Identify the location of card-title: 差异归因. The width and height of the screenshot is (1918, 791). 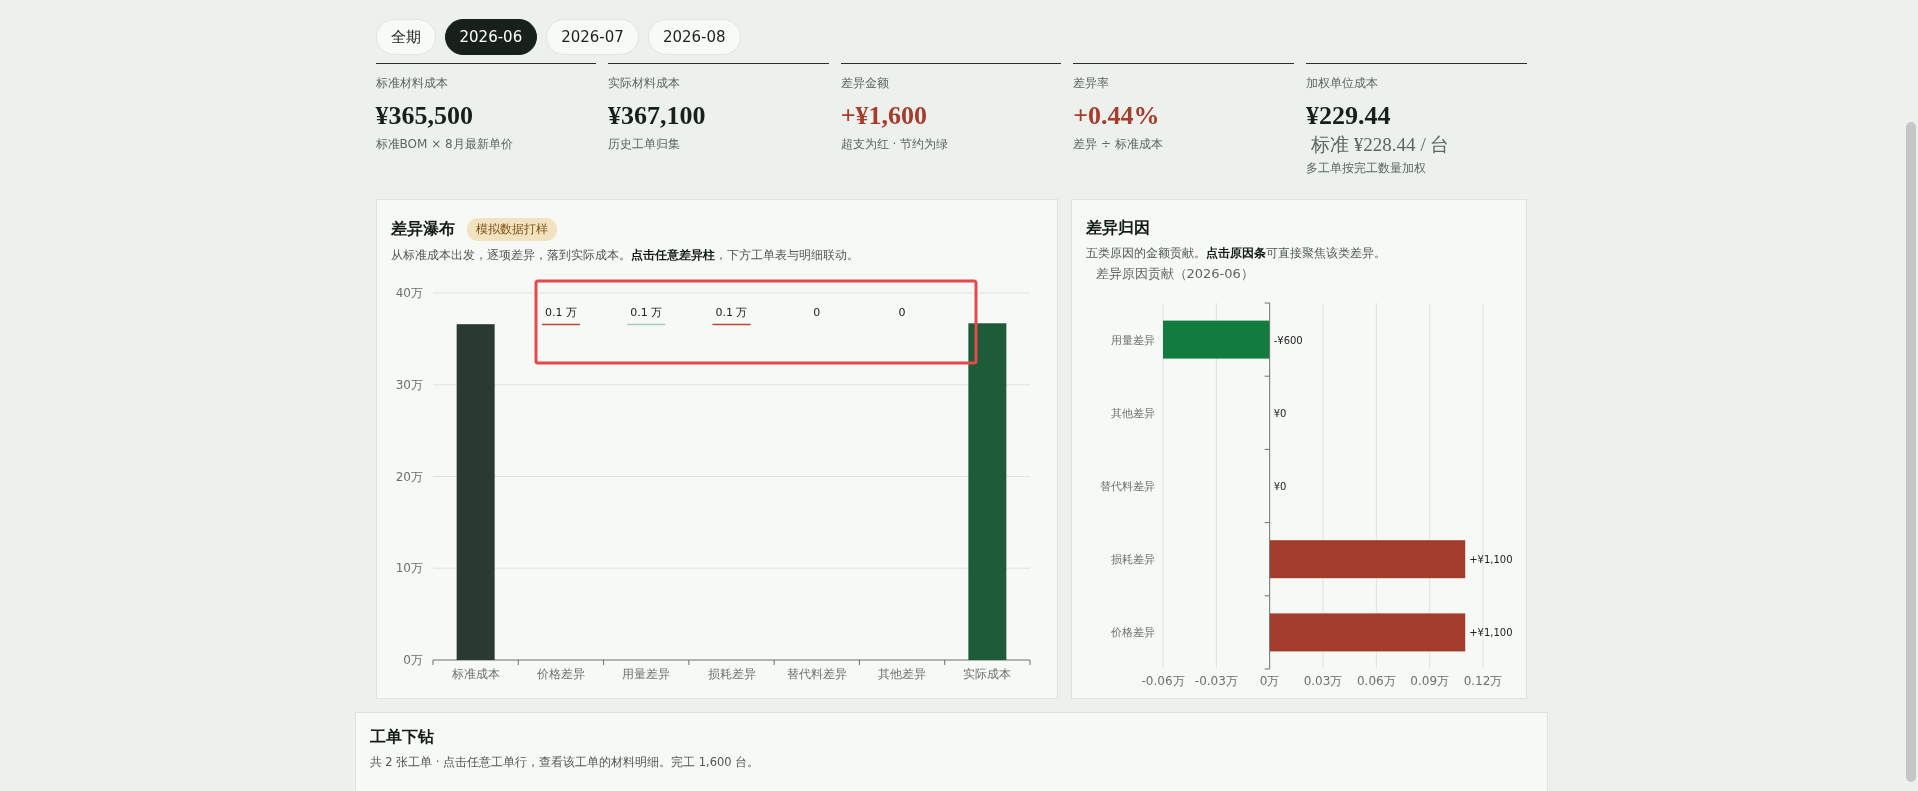
(1117, 229).